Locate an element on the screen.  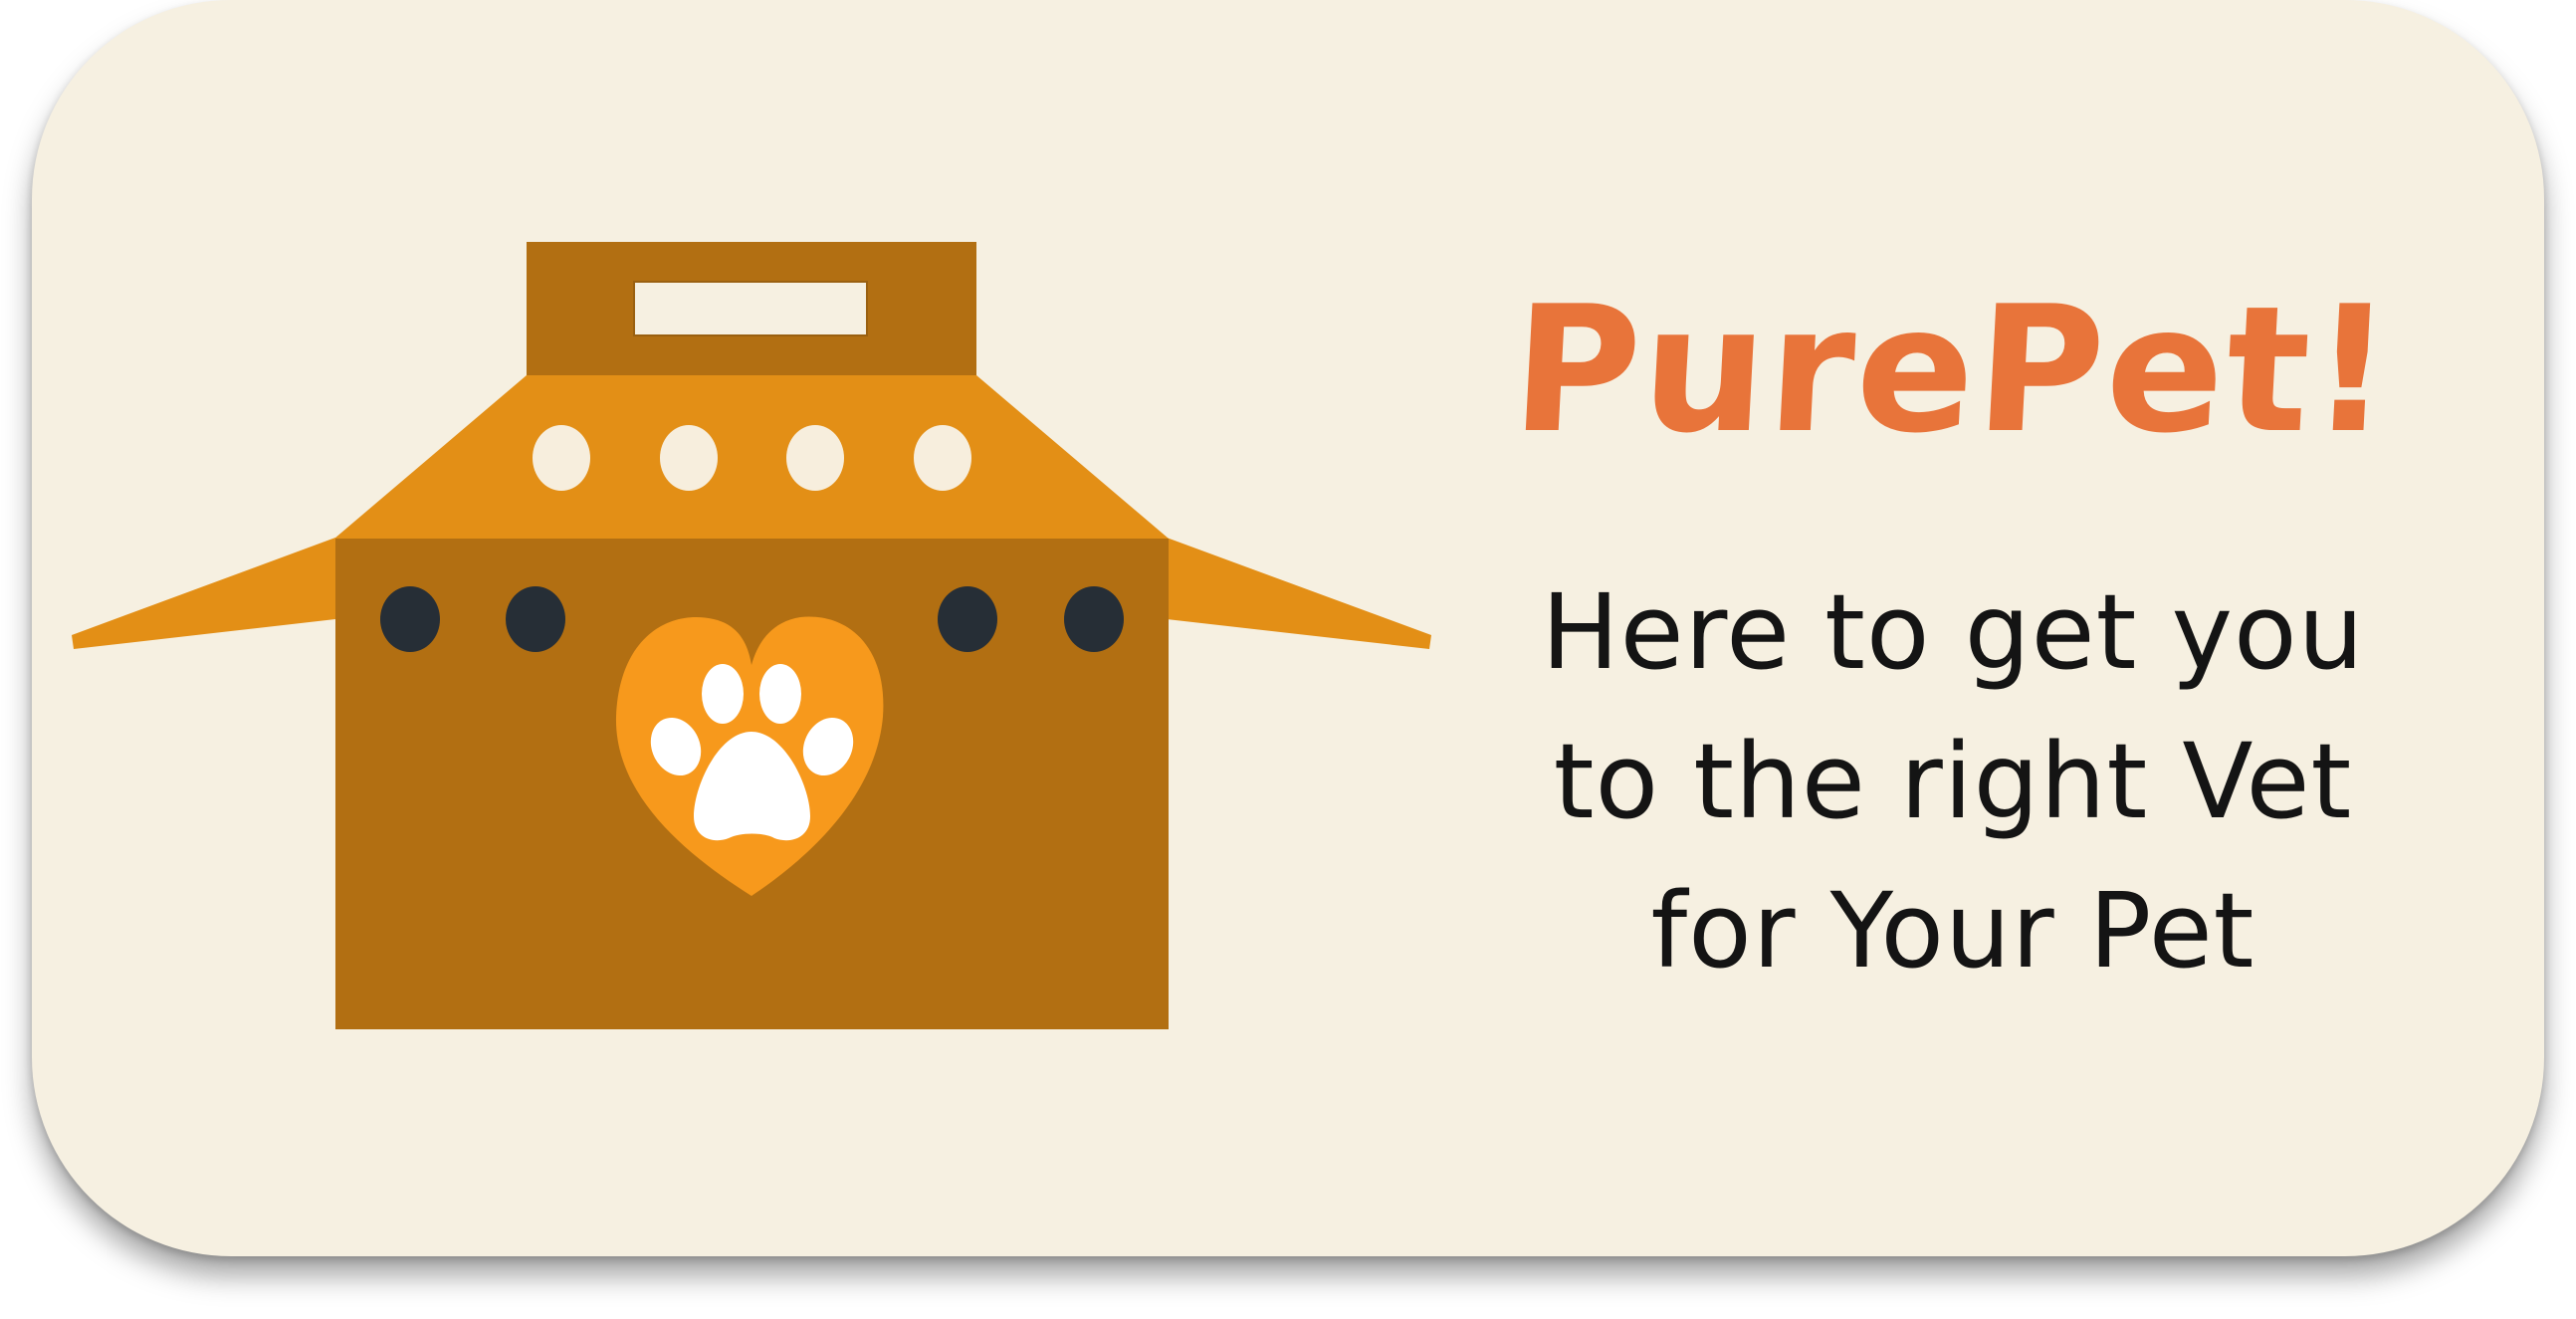
brand-name: PurePet! is located at coordinates (1953, 371).